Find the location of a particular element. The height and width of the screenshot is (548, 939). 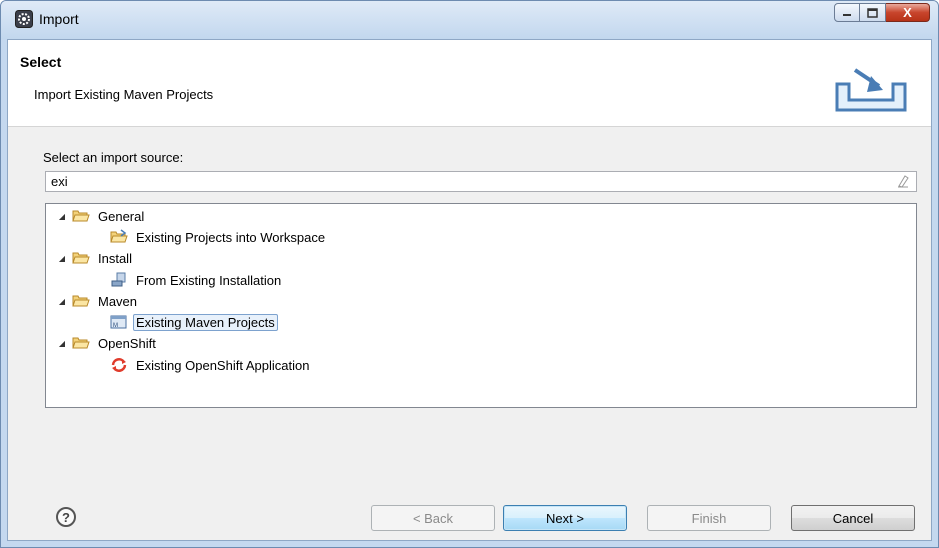

clear-filter-icon is located at coordinates (903, 181).